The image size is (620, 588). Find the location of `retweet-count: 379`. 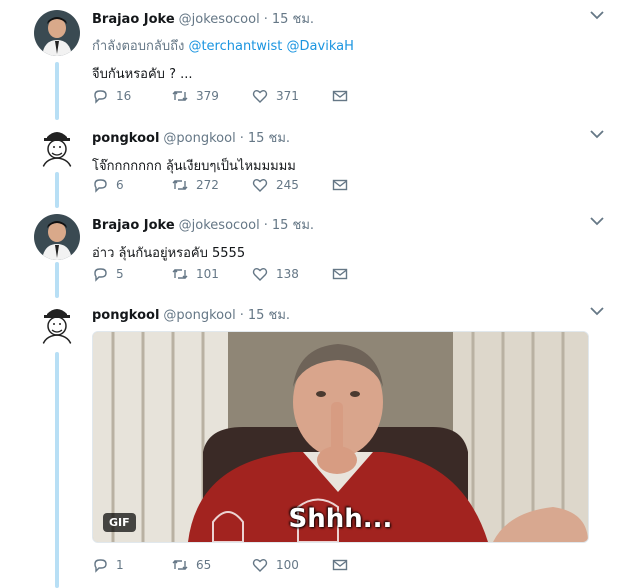

retweet-count: 379 is located at coordinates (207, 96).